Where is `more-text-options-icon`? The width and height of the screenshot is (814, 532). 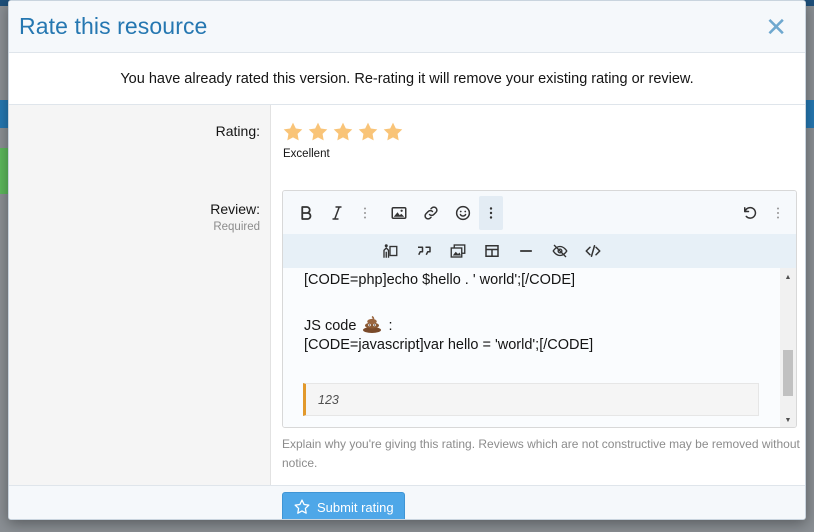 more-text-options-icon is located at coordinates (365, 213).